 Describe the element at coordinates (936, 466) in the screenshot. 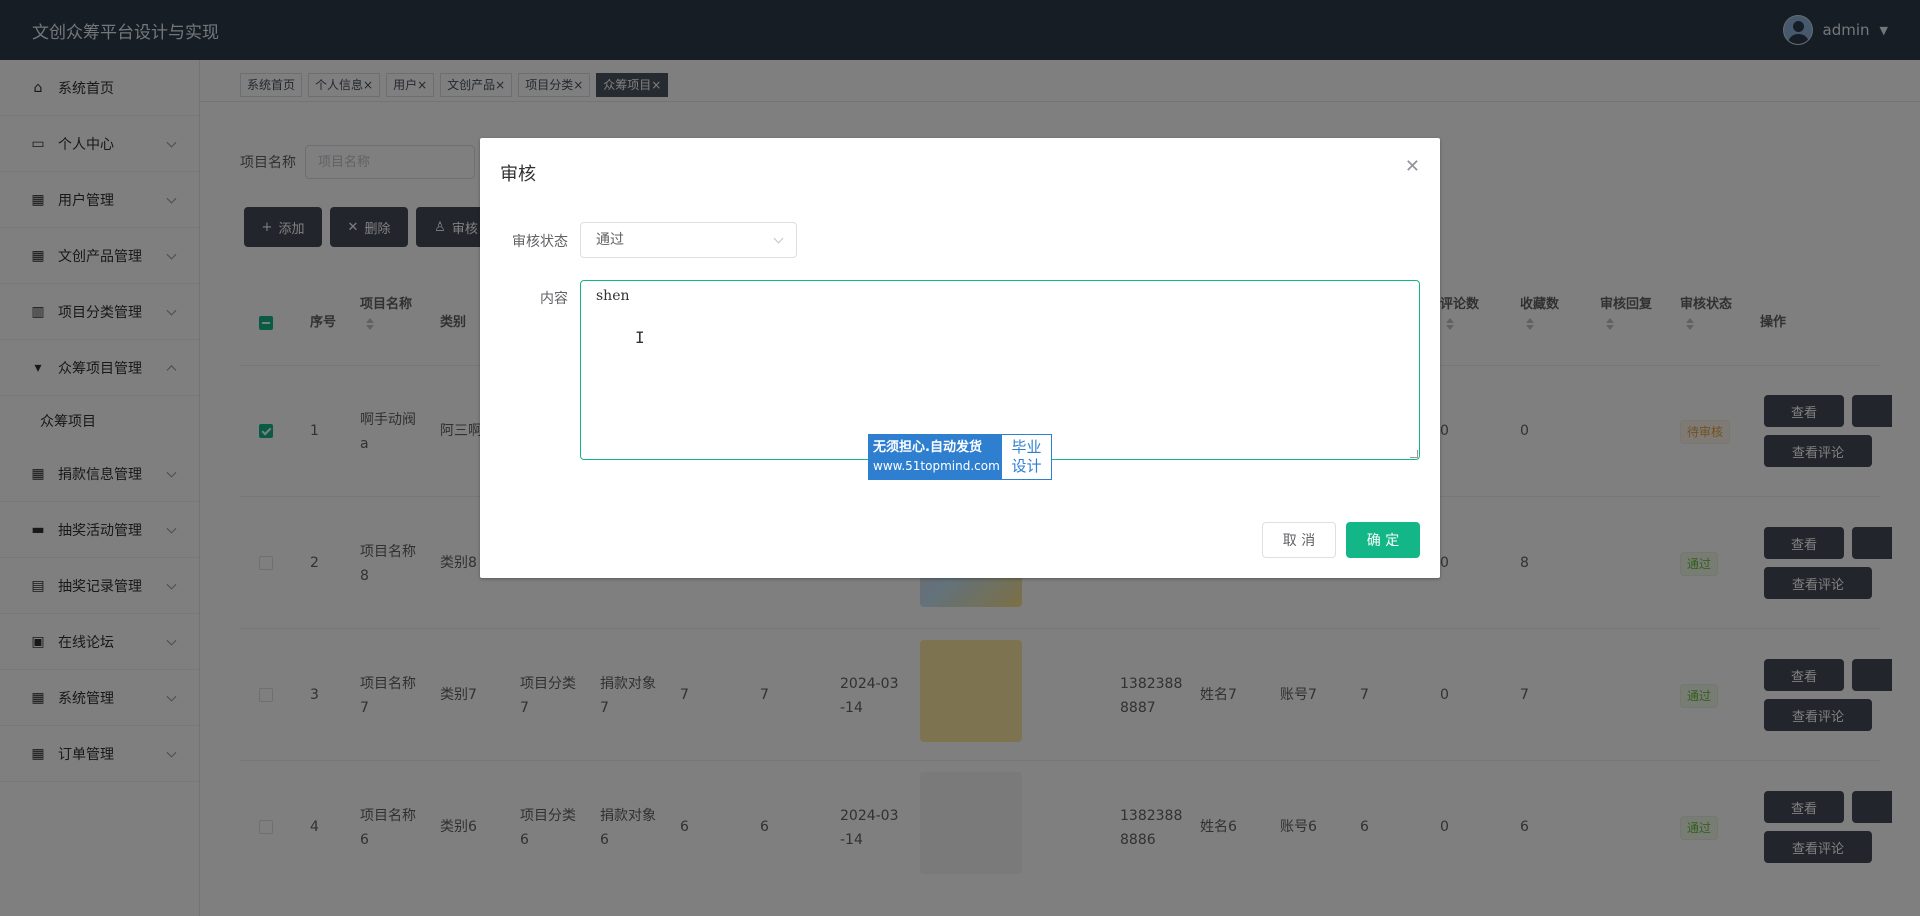

I see `watermark-line2: www.51topmind.com` at that location.